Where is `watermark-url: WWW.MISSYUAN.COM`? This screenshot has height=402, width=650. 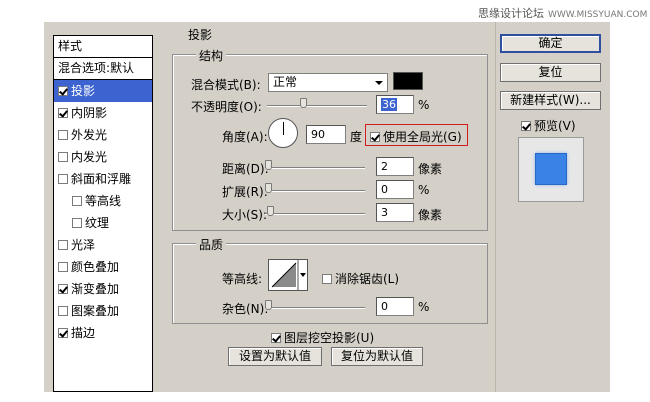 watermark-url: WWW.MISSYUAN.COM is located at coordinates (598, 15).